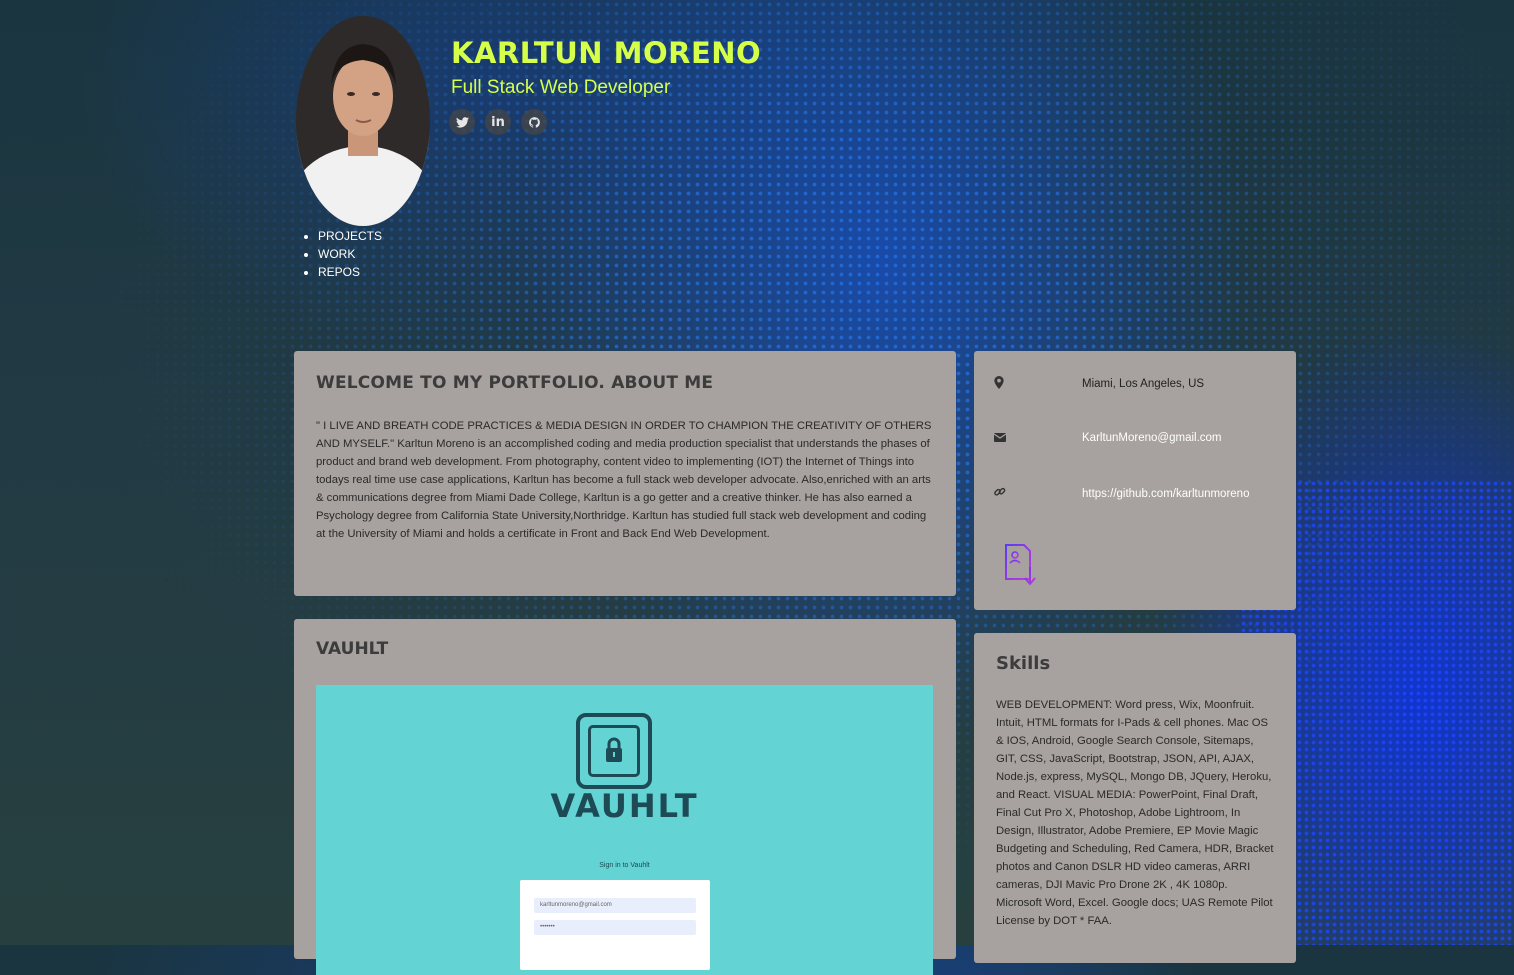 Image resolution: width=1514 pixels, height=975 pixels. What do you see at coordinates (615, 927) in the screenshot?
I see `password-field: •••••••` at bounding box center [615, 927].